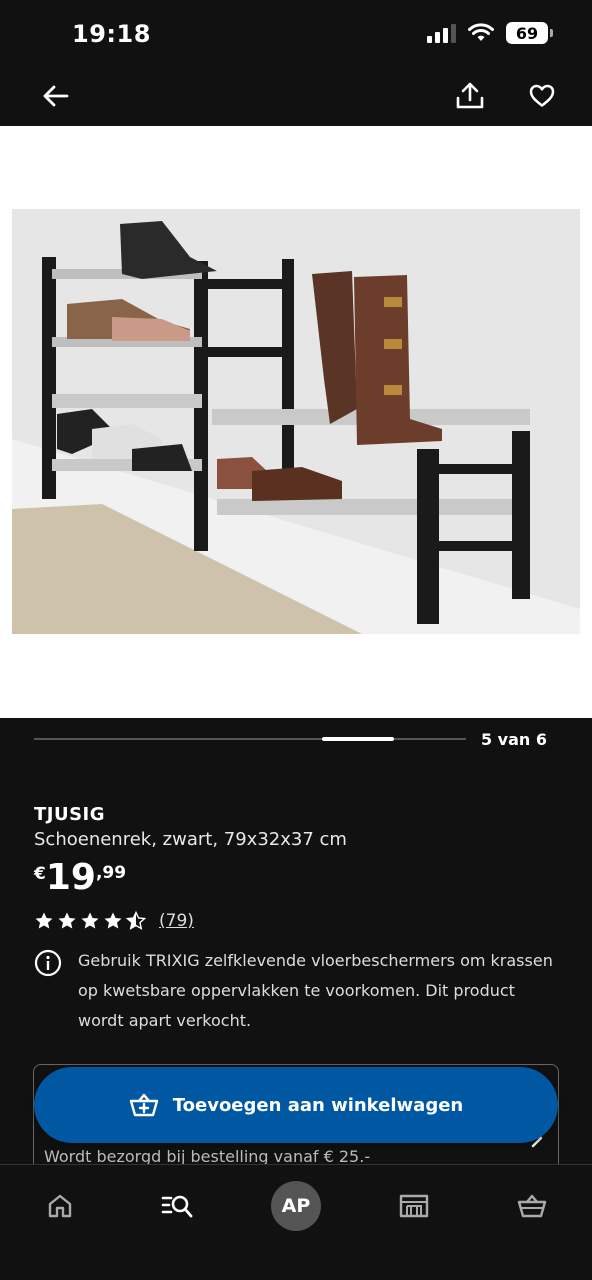  Describe the element at coordinates (358, 739) in the screenshot. I see `pager-thumb` at that location.